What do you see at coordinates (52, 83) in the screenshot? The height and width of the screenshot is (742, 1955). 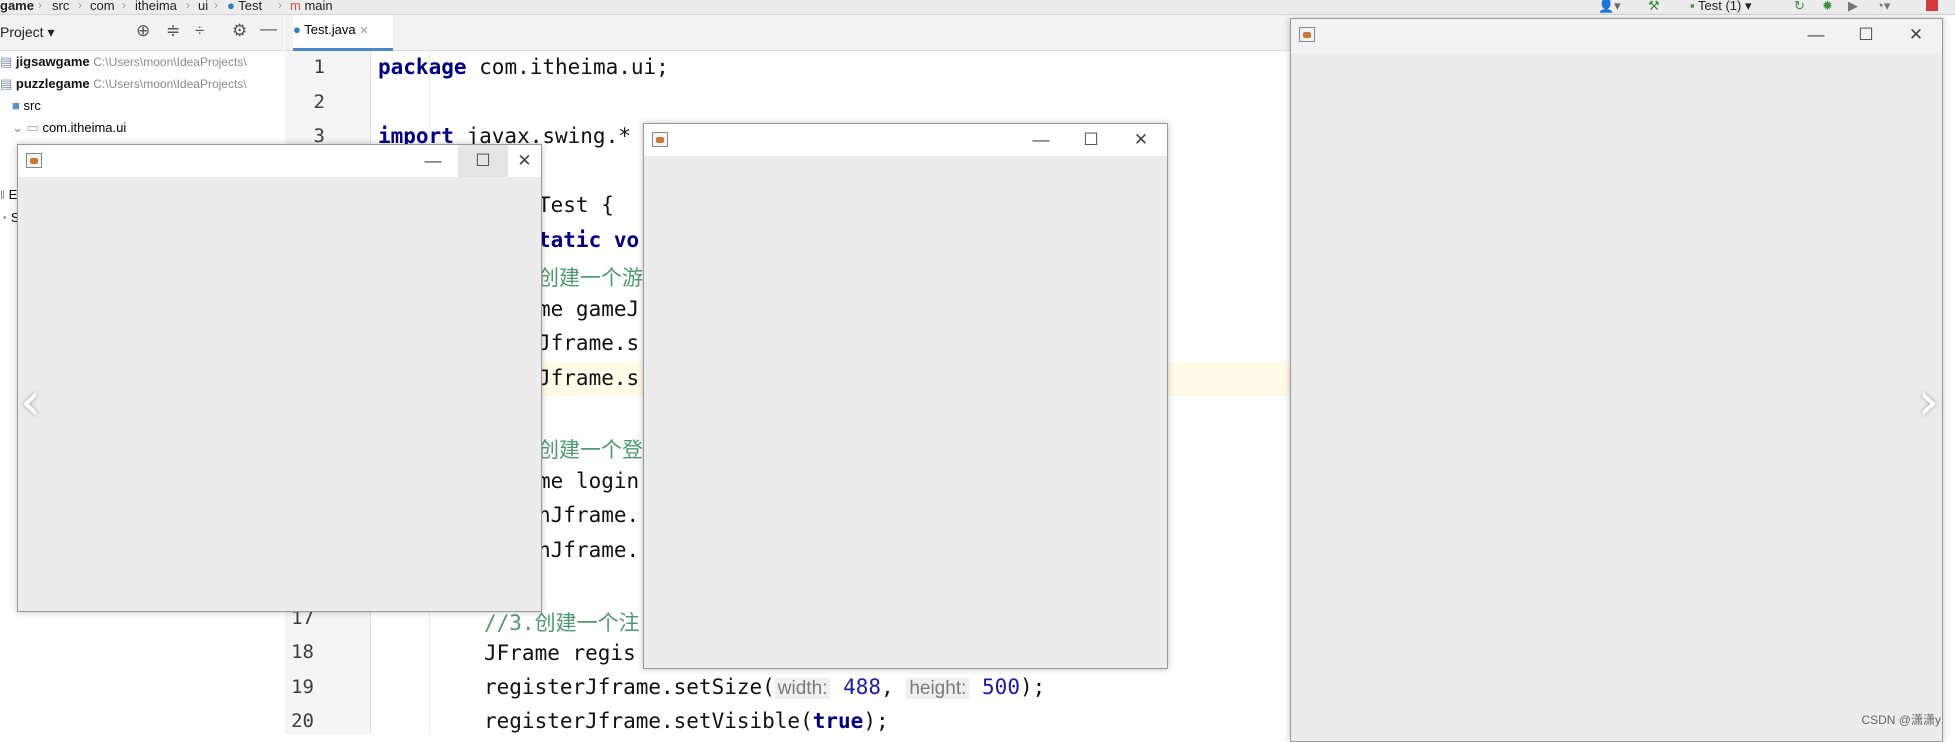 I see `tree-item-label: puzzlegame` at bounding box center [52, 83].